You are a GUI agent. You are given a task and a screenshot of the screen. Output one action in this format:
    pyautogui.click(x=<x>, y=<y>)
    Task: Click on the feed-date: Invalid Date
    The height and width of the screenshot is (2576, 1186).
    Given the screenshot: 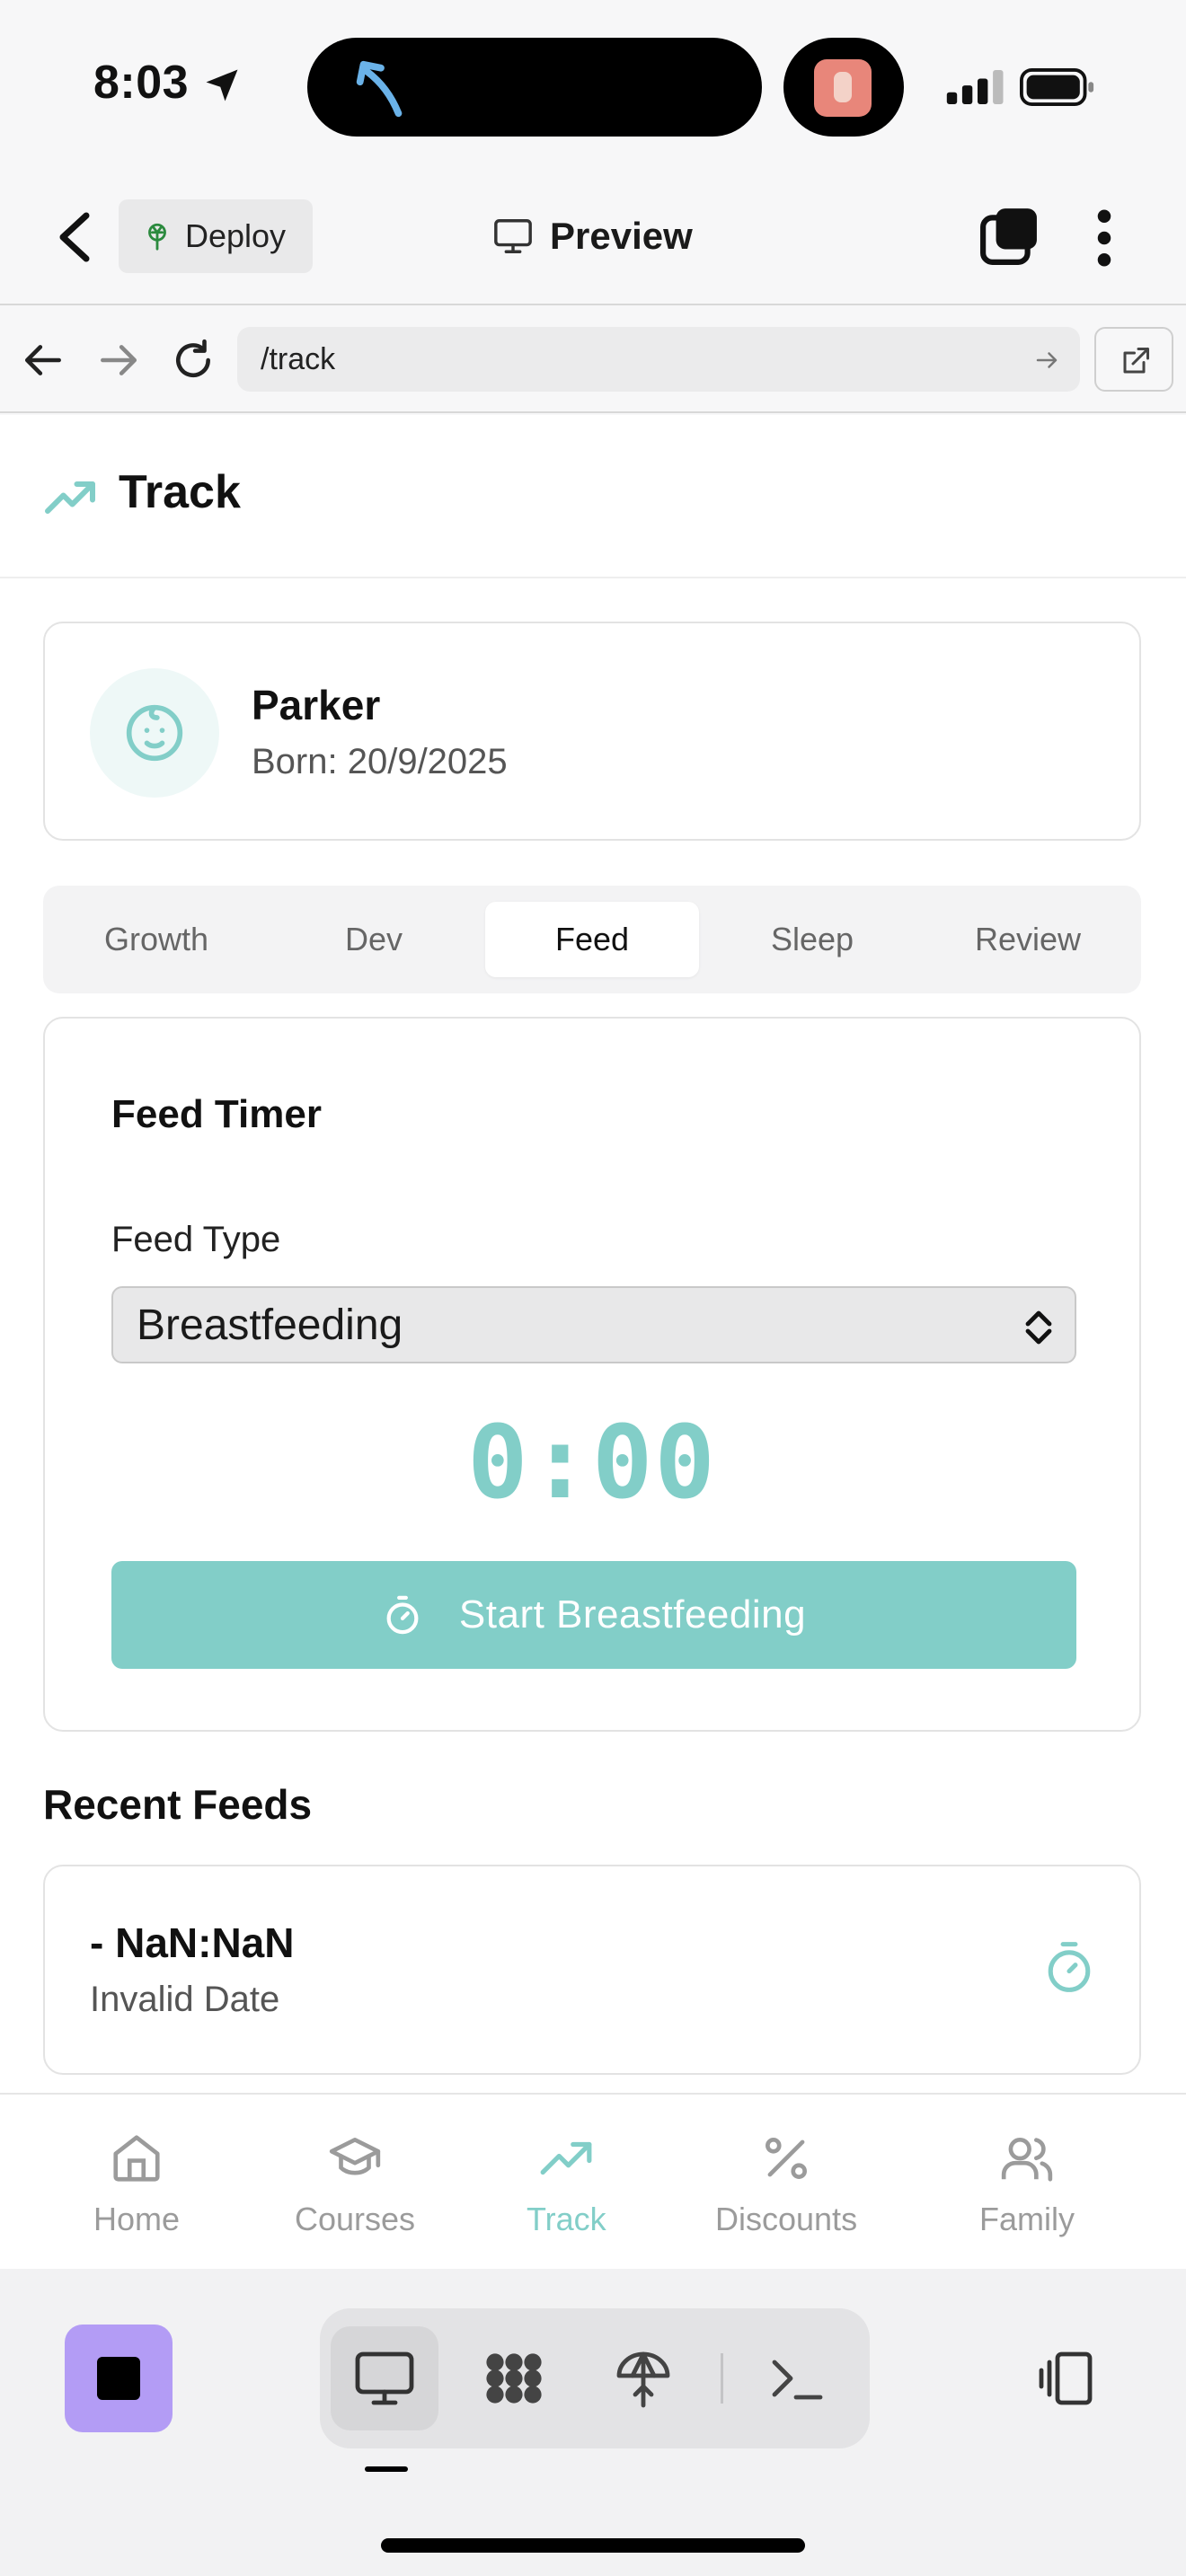 What is the action you would take?
    pyautogui.click(x=185, y=2000)
    